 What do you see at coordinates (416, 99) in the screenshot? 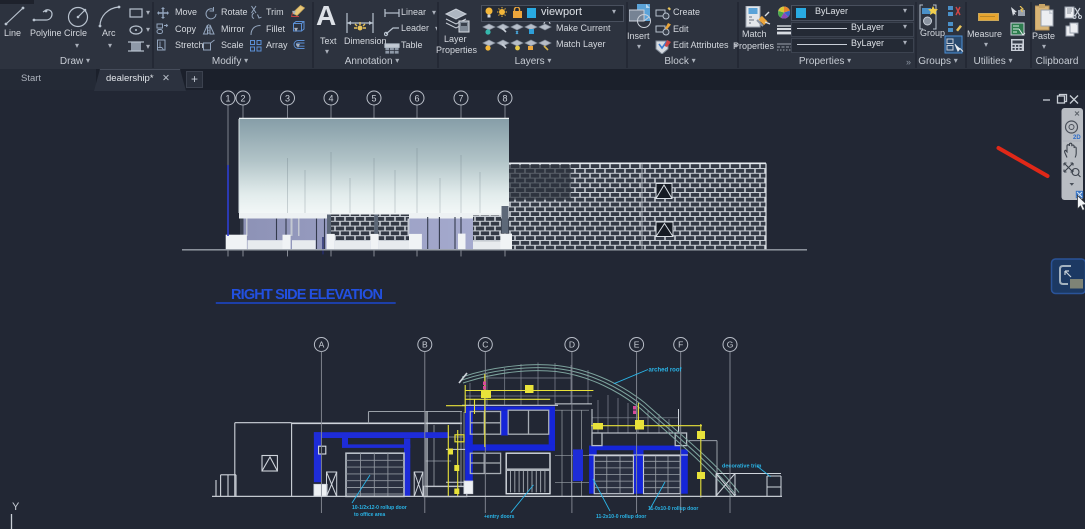
I see `svg-text: 6` at bounding box center [416, 99].